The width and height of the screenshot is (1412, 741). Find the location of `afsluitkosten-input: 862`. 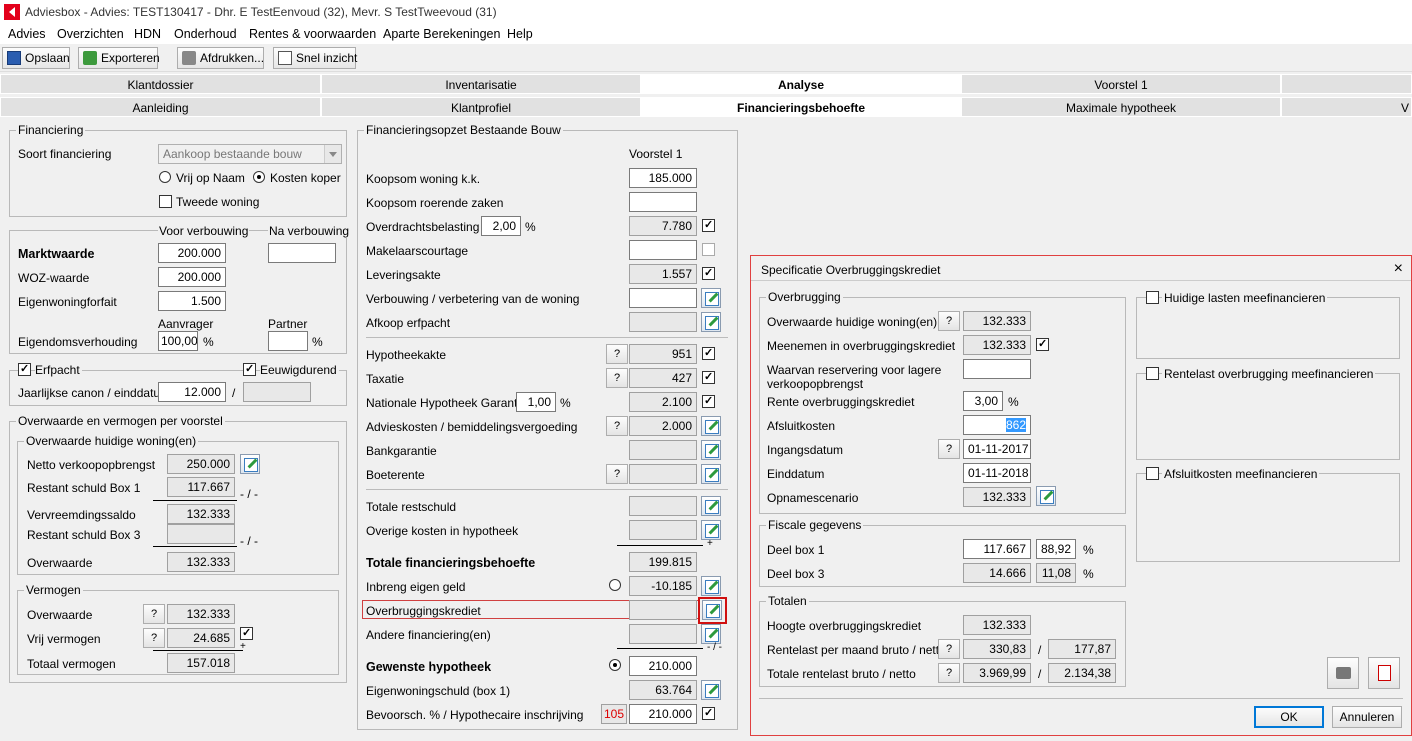

afsluitkosten-input: 862 is located at coordinates (997, 425).